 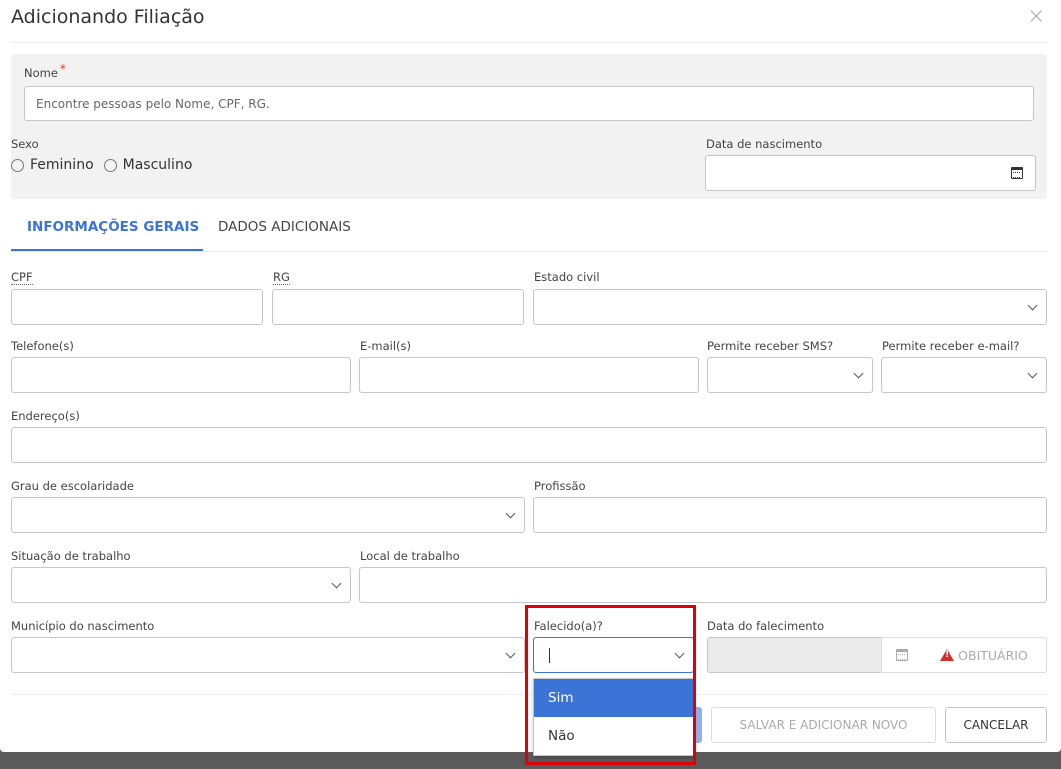 What do you see at coordinates (529, 42) in the screenshot?
I see `header-divider` at bounding box center [529, 42].